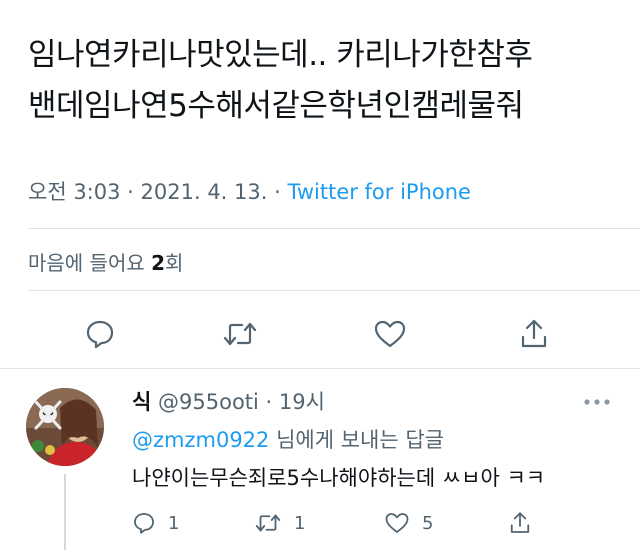  What do you see at coordinates (320, 368) in the screenshot?
I see `section-divider` at bounding box center [320, 368].